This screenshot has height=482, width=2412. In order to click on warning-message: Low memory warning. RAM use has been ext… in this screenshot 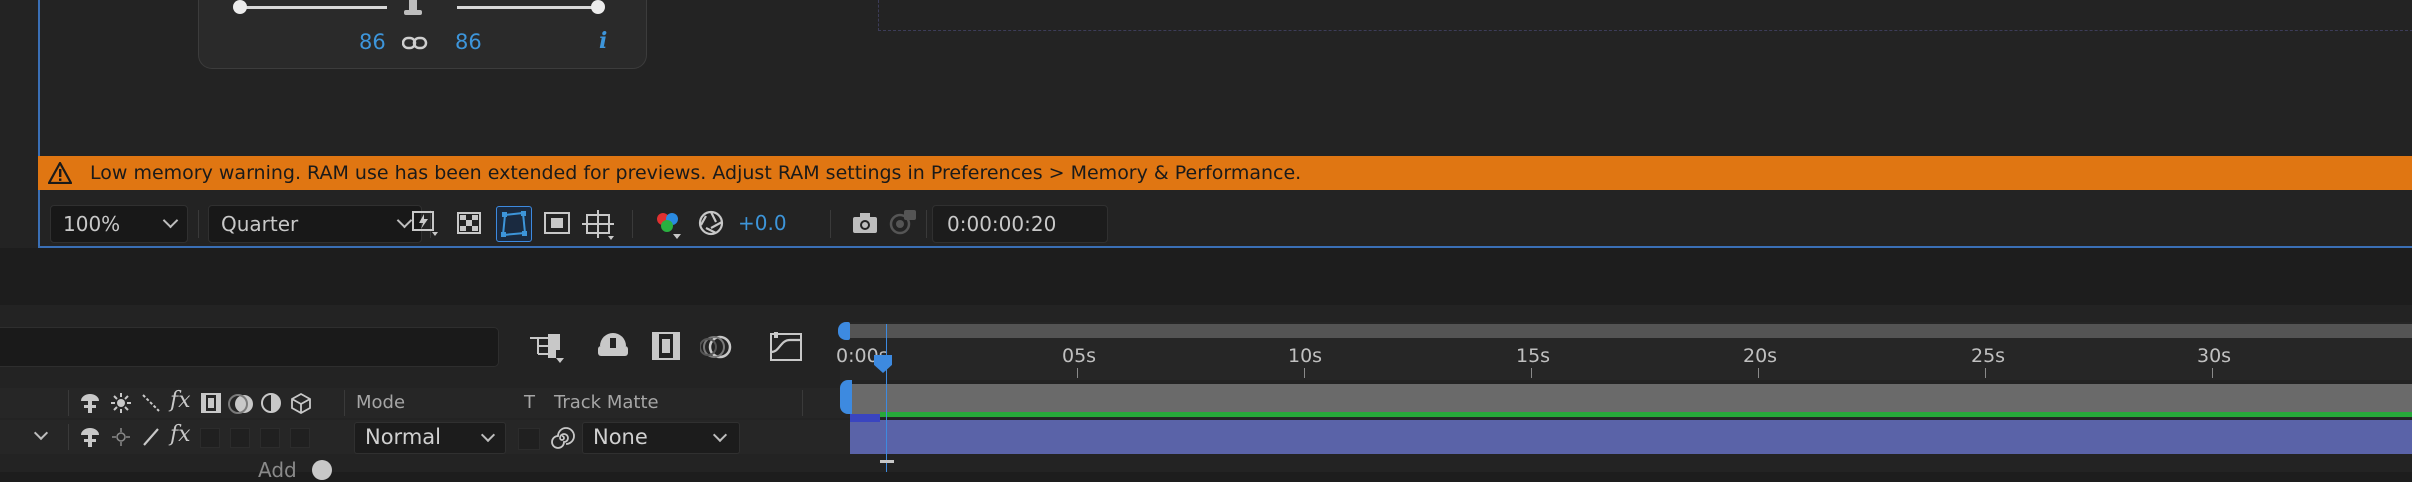, I will do `click(696, 173)`.